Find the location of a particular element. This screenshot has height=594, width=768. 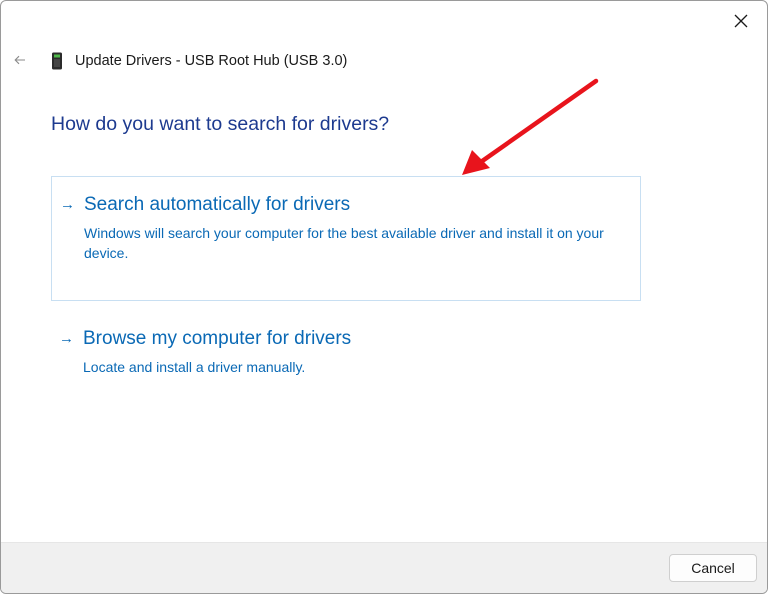

cancel-button: Cancel is located at coordinates (713, 568).